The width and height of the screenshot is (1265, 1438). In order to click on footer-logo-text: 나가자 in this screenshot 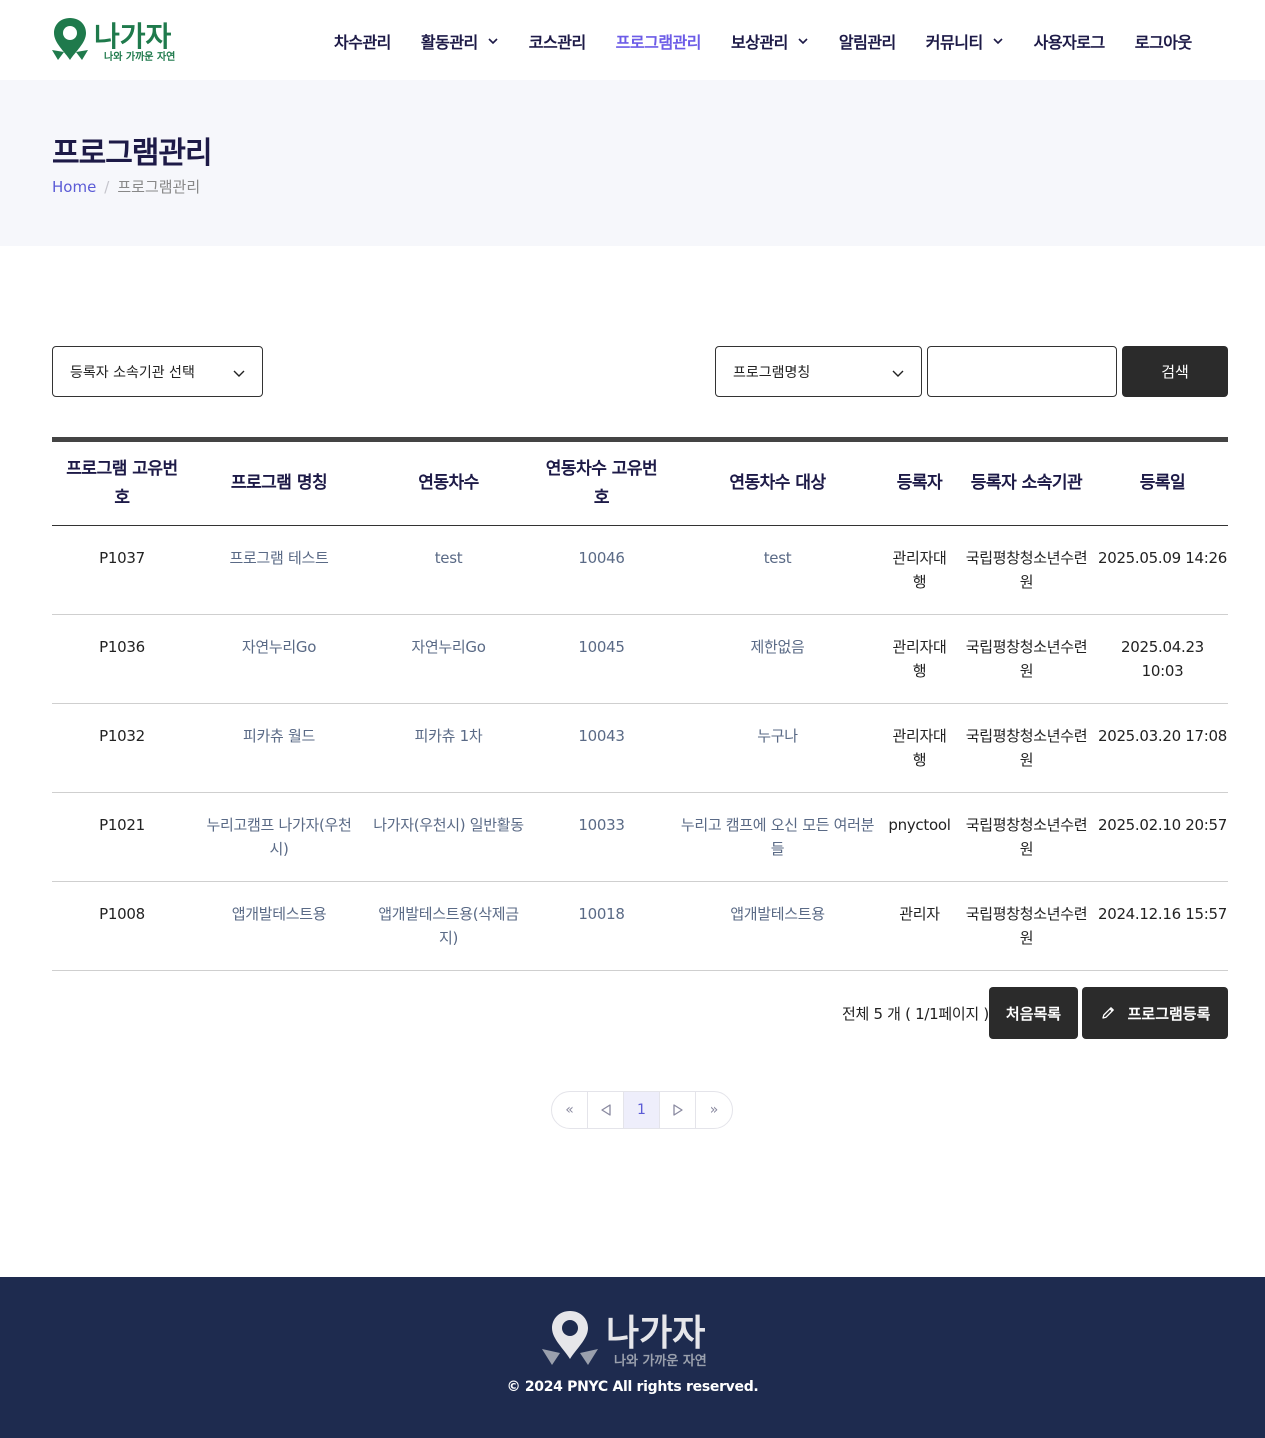, I will do `click(655, 1333)`.